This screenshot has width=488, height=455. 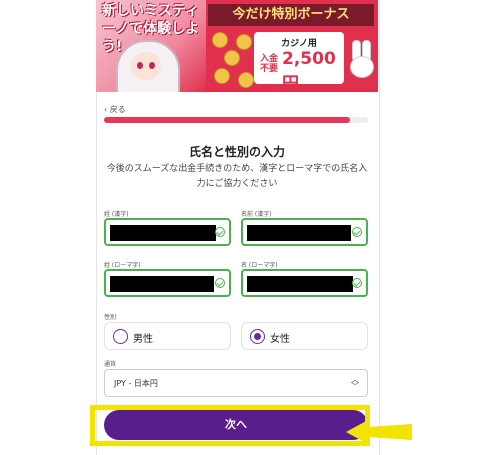 What do you see at coordinates (256, 214) in the screenshot?
I see `first-name-kanji-label: 名前 (漢字)` at bounding box center [256, 214].